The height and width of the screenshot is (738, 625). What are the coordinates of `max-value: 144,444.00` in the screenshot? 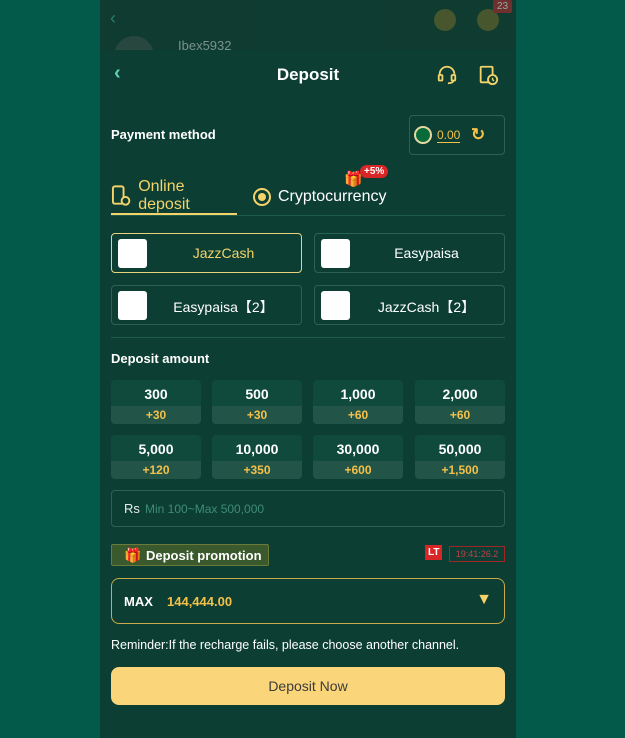 It's located at (200, 601).